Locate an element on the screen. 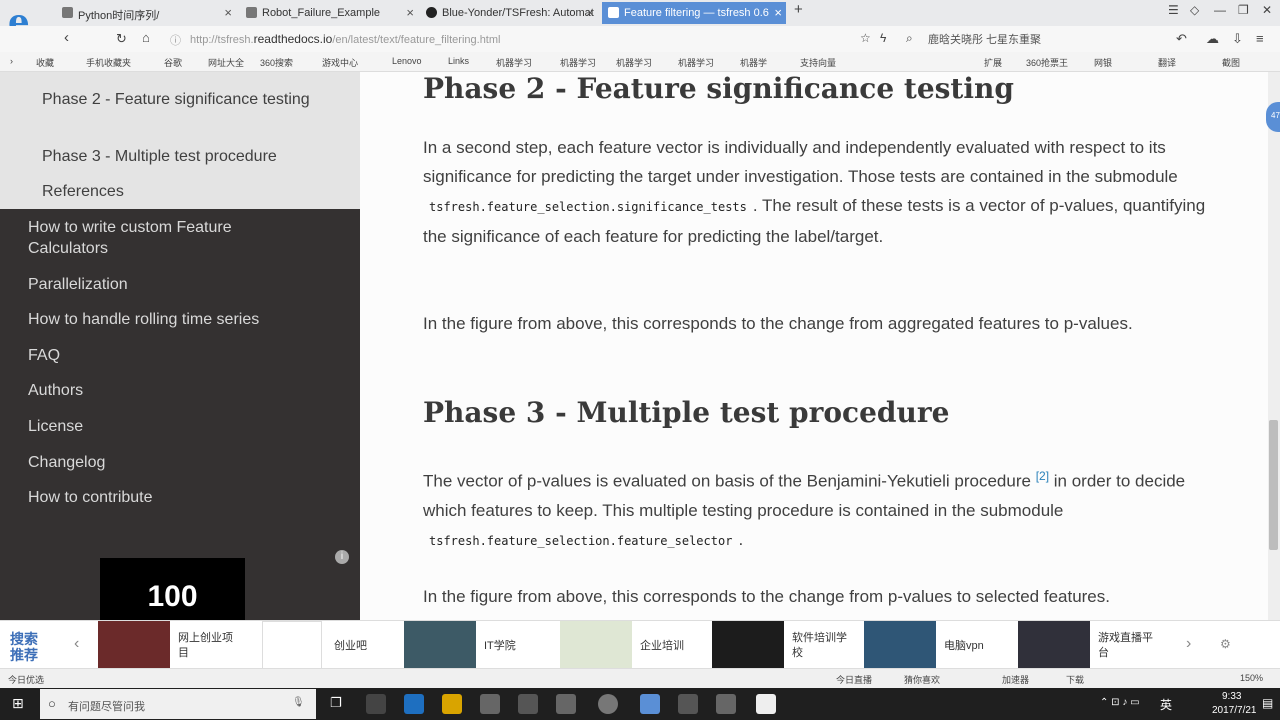  settings-icon: ⚙ is located at coordinates (1225, 644).